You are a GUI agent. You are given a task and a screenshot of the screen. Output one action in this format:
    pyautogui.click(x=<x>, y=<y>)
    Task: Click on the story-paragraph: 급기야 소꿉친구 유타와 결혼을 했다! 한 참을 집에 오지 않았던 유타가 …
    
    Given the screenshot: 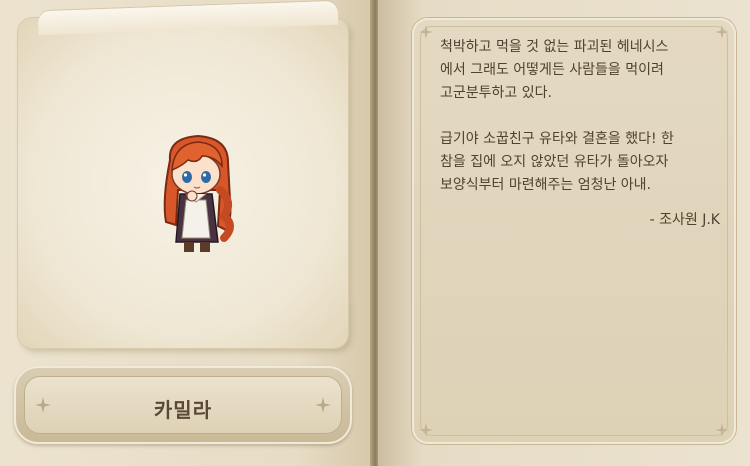 What is the action you would take?
    pyautogui.click(x=557, y=162)
    